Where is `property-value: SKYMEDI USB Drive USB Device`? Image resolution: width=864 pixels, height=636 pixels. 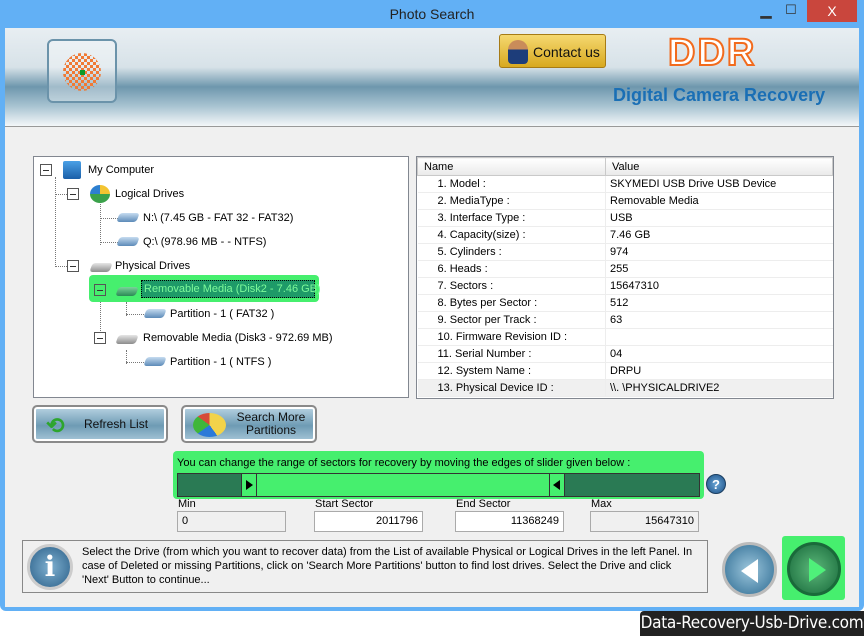
property-value: SKYMEDI USB Drive USB Device is located at coordinates (719, 184).